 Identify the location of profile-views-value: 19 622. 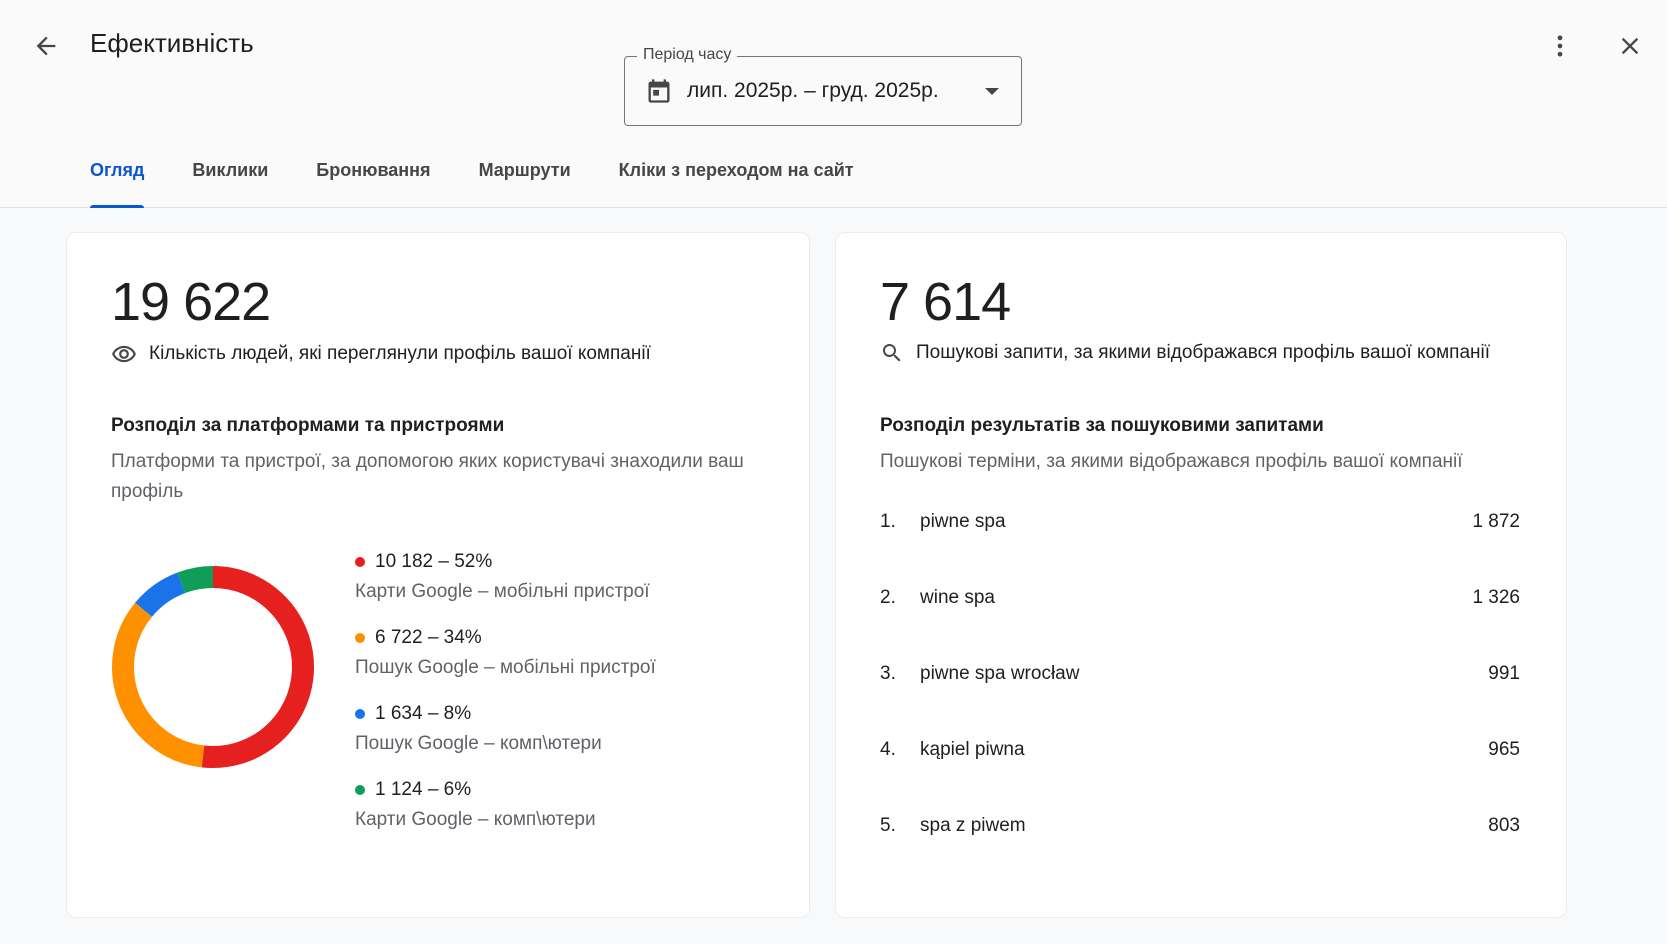
(191, 302).